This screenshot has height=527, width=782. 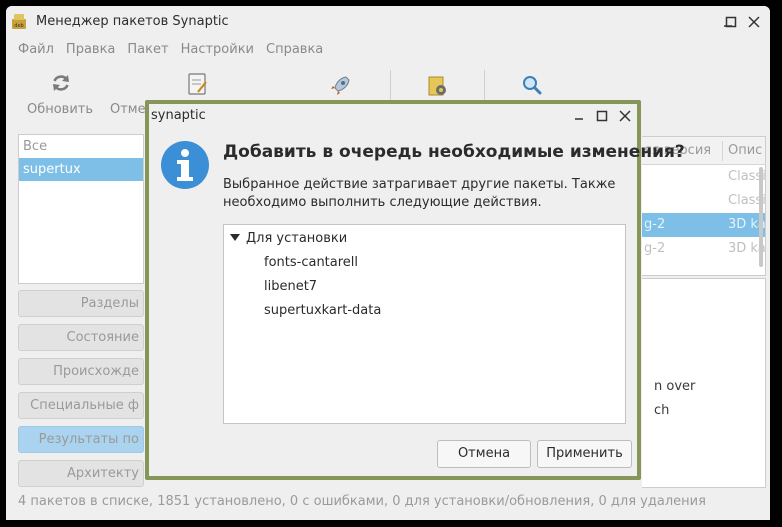 What do you see at coordinates (81, 169) in the screenshot?
I see `filter-item-supertux: supertux` at bounding box center [81, 169].